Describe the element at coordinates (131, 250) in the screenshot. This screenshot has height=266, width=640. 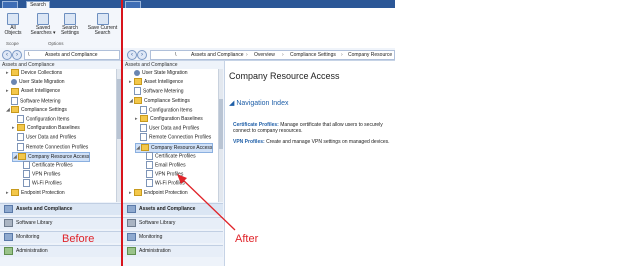
I see `workspace-icon` at that location.